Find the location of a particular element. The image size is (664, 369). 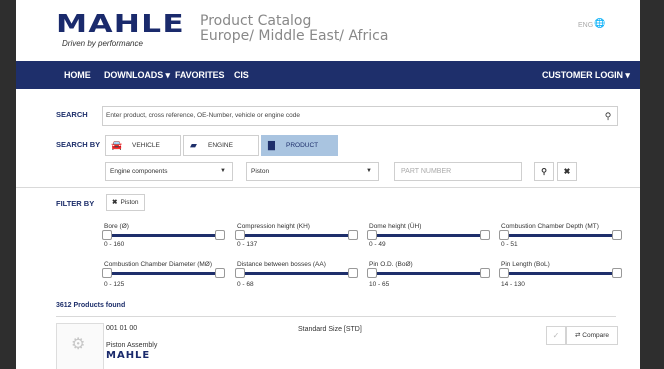

part-search-button: ⚲ is located at coordinates (544, 171).